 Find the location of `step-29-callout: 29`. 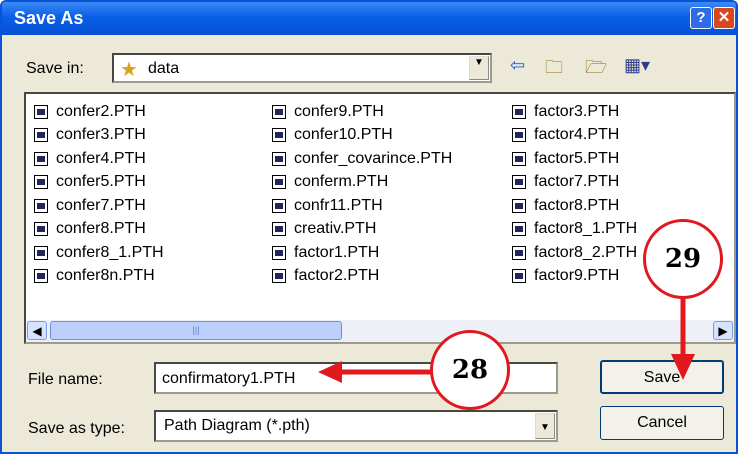

step-29-callout: 29 is located at coordinates (683, 259).